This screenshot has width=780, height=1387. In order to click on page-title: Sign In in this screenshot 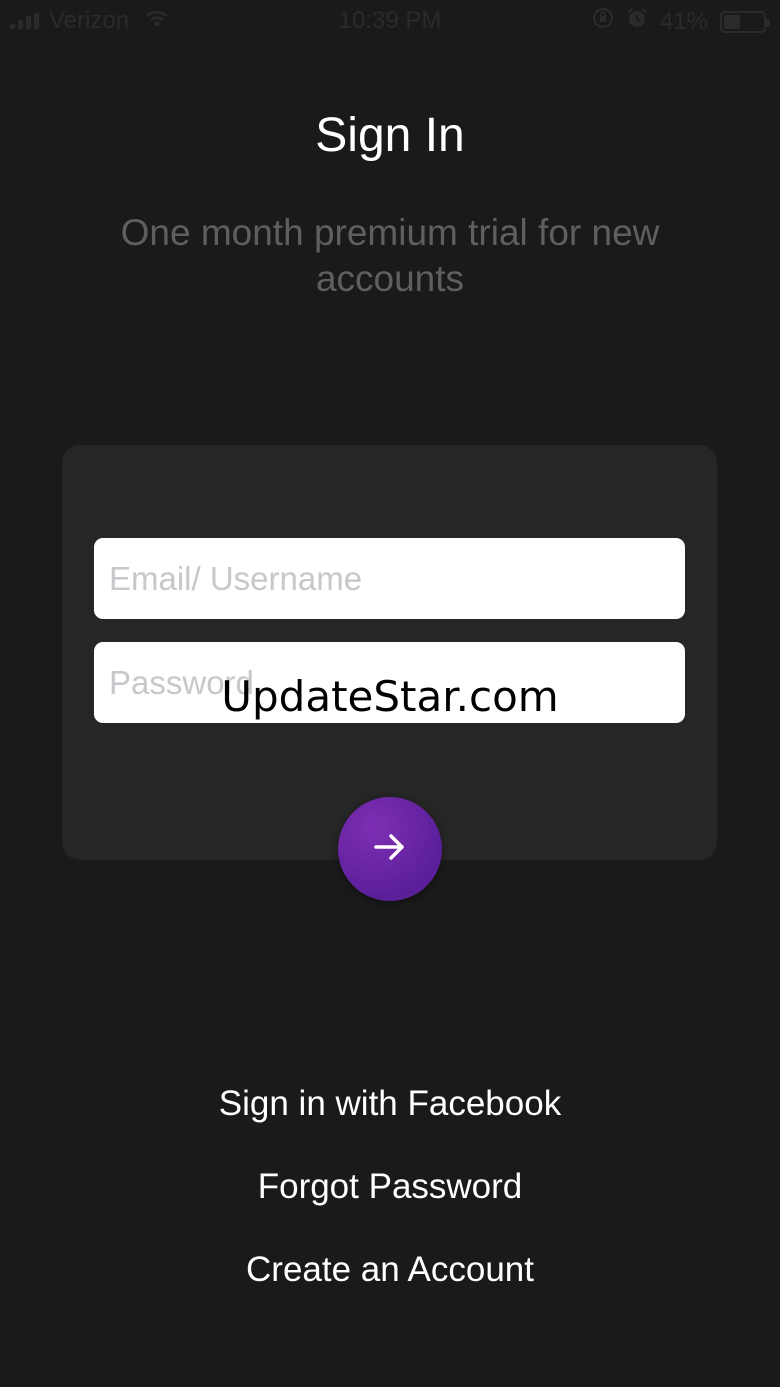, I will do `click(390, 135)`.